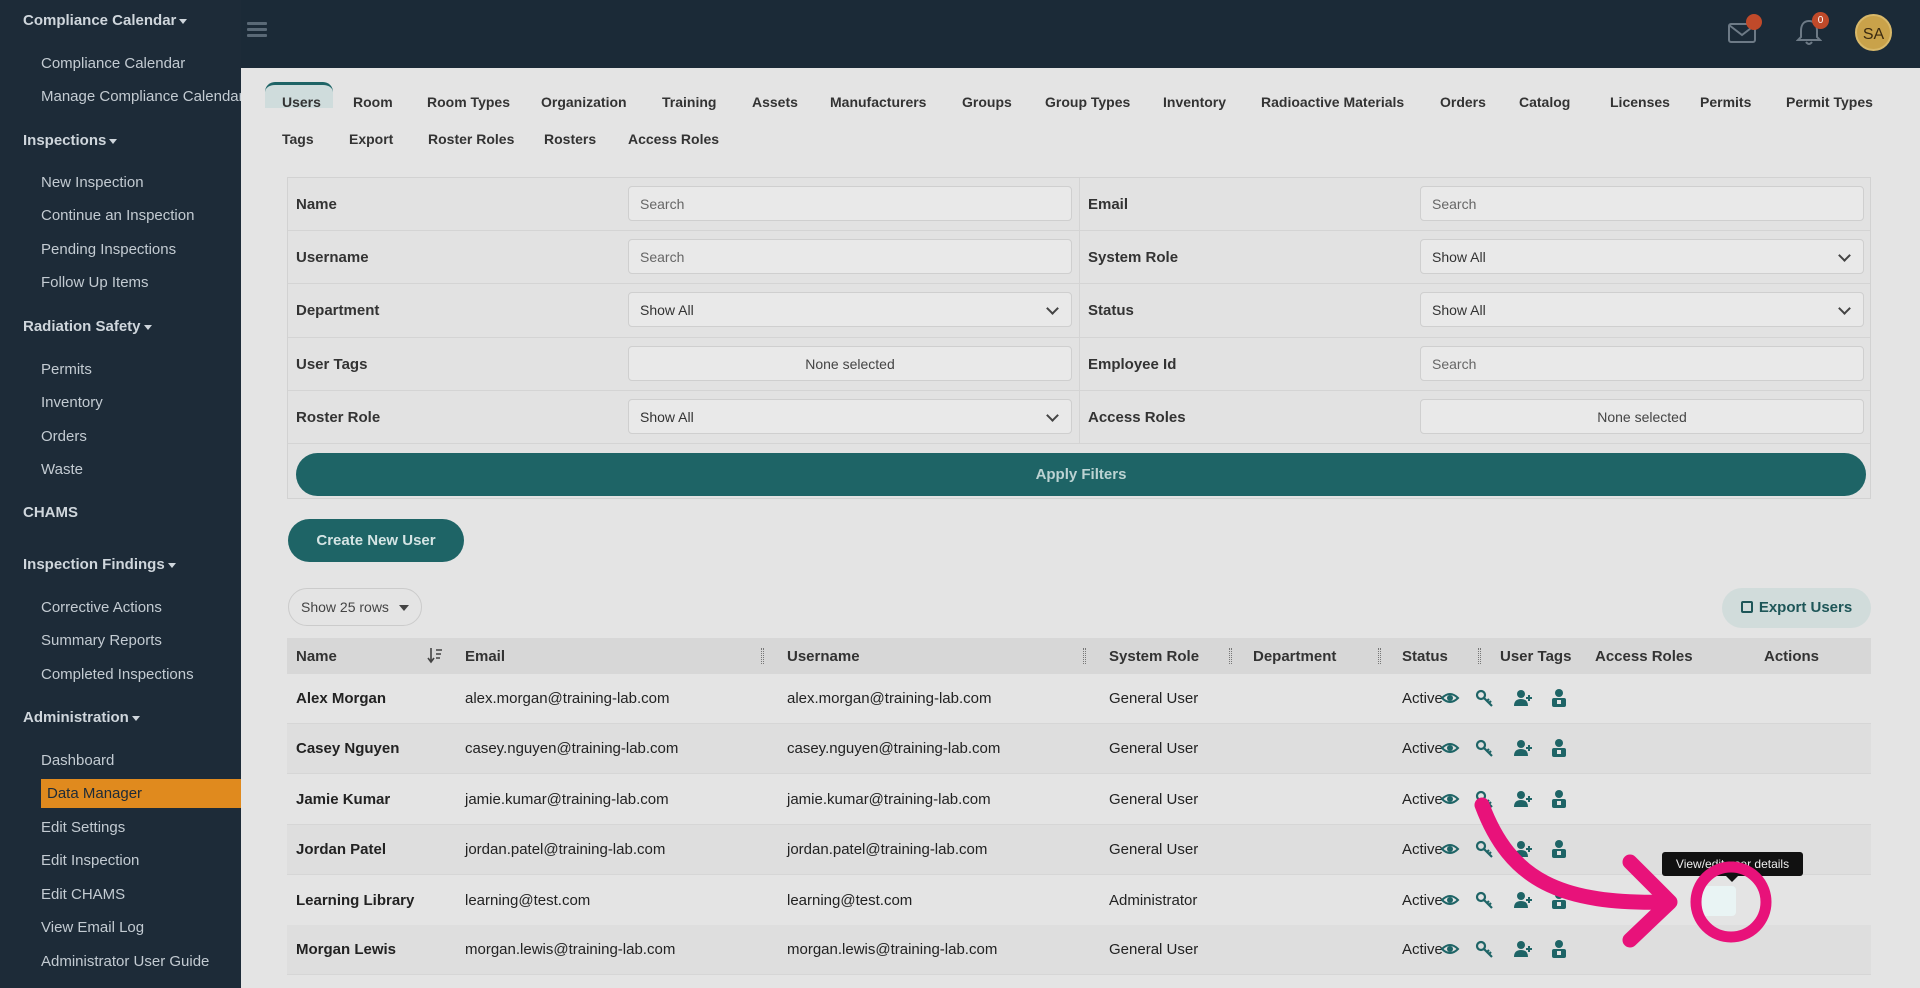 This screenshot has width=1920, height=988. What do you see at coordinates (1081, 474) in the screenshot?
I see `apply-filters-button: Apply Filters` at bounding box center [1081, 474].